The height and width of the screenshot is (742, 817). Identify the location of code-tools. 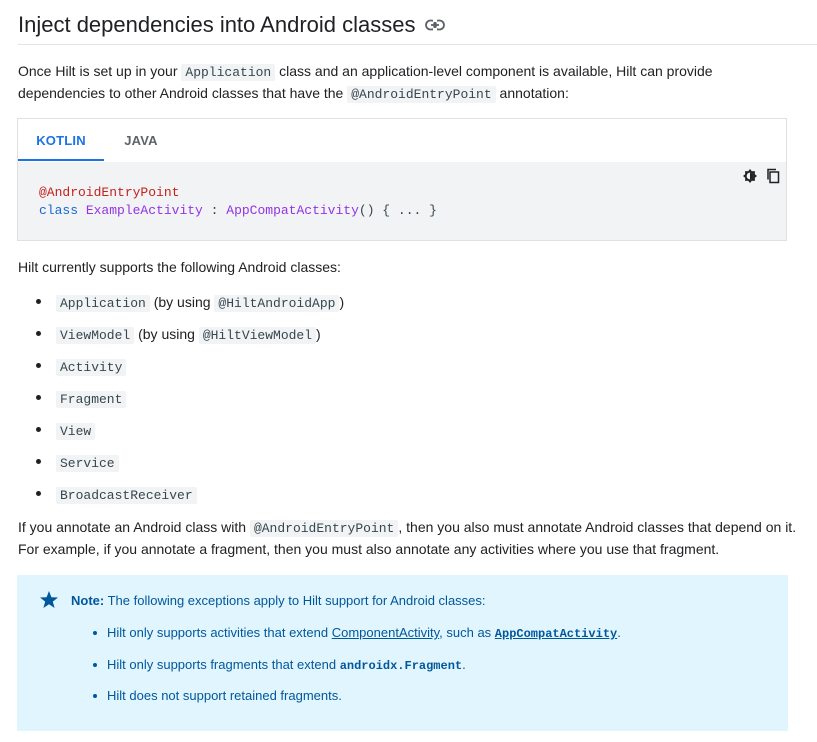
(759, 177).